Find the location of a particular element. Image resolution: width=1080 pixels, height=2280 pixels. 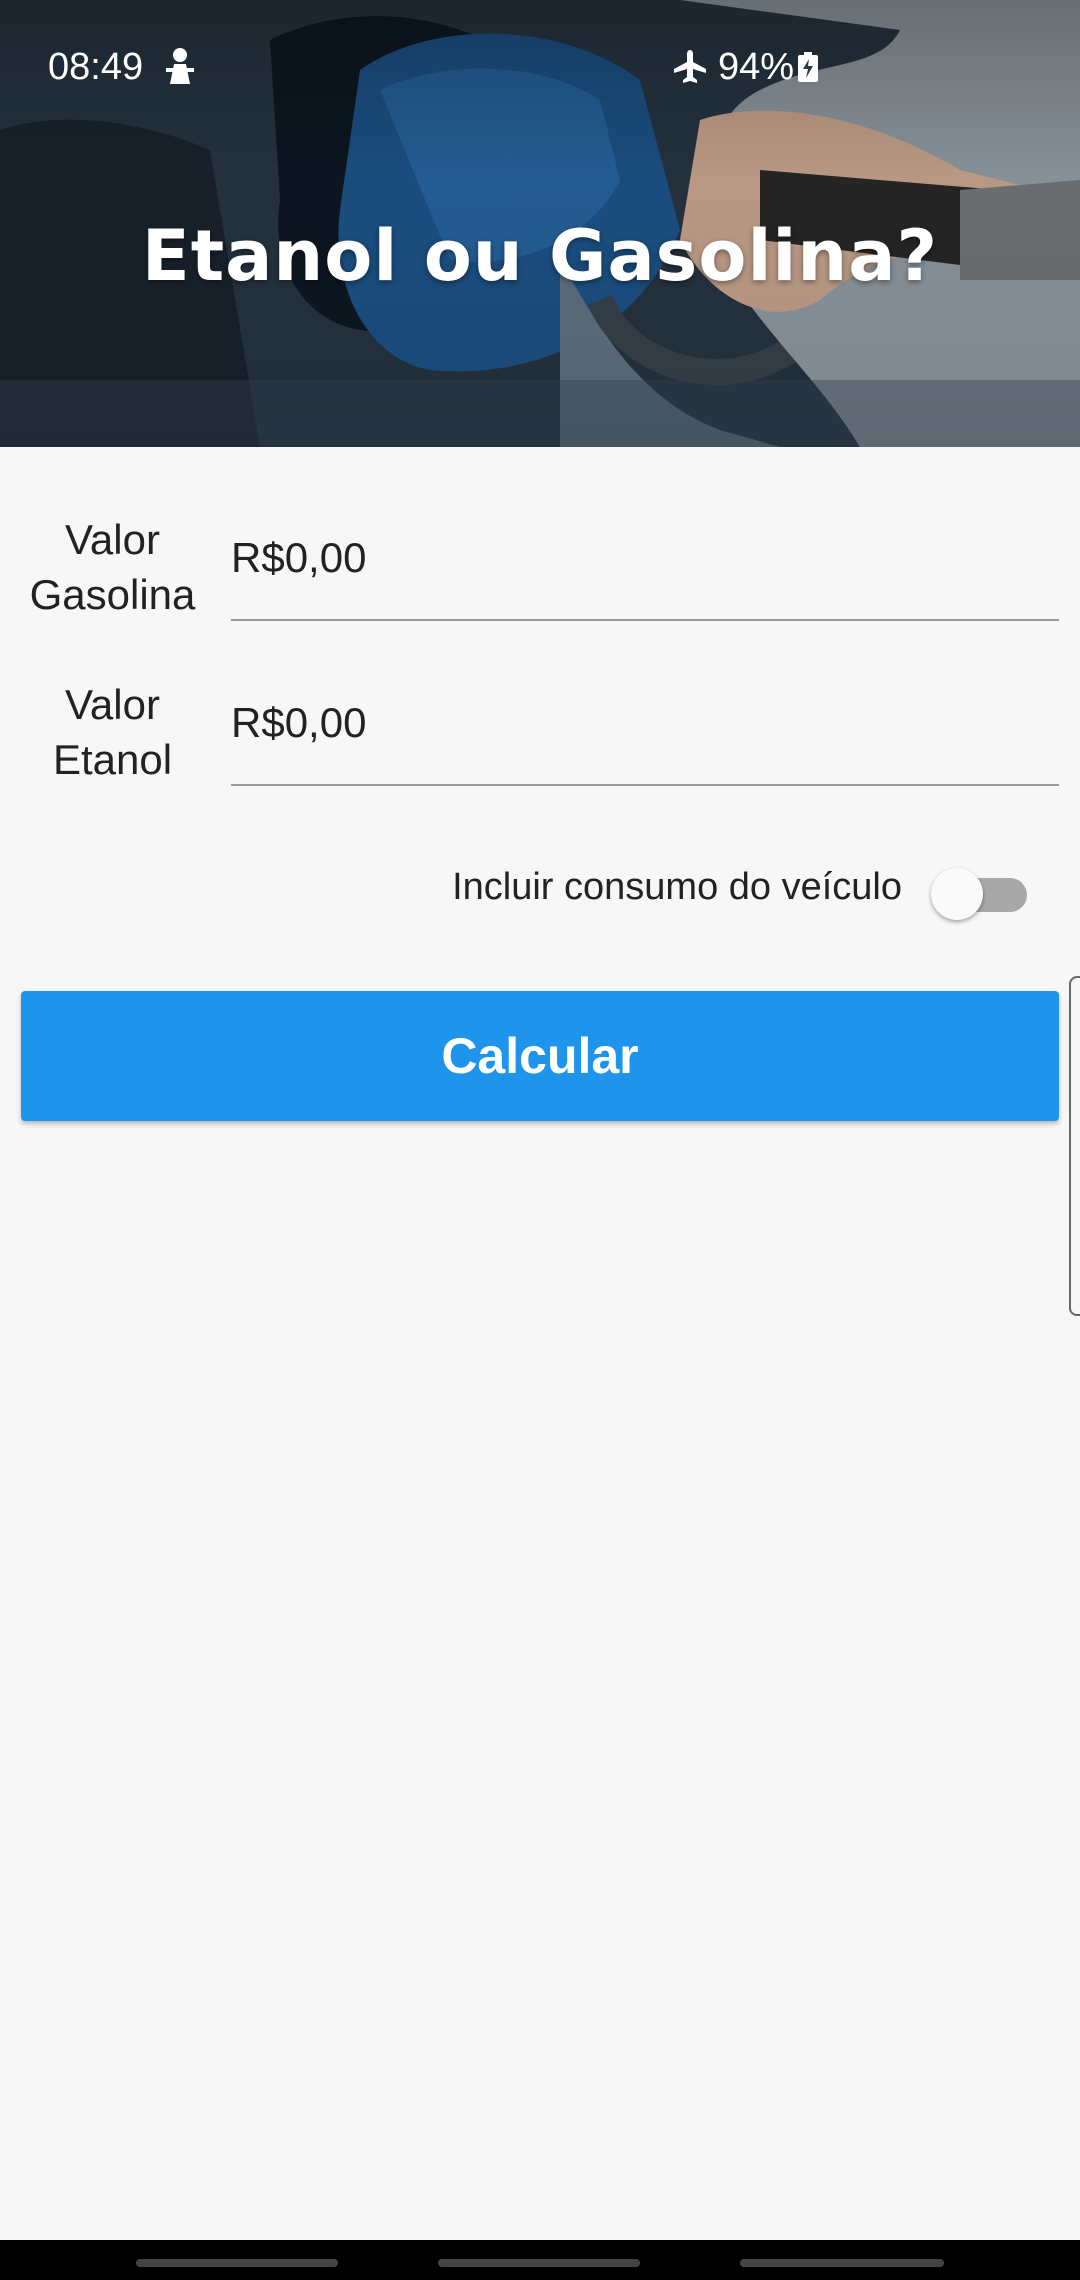

navigation-bar is located at coordinates (540, 2260).